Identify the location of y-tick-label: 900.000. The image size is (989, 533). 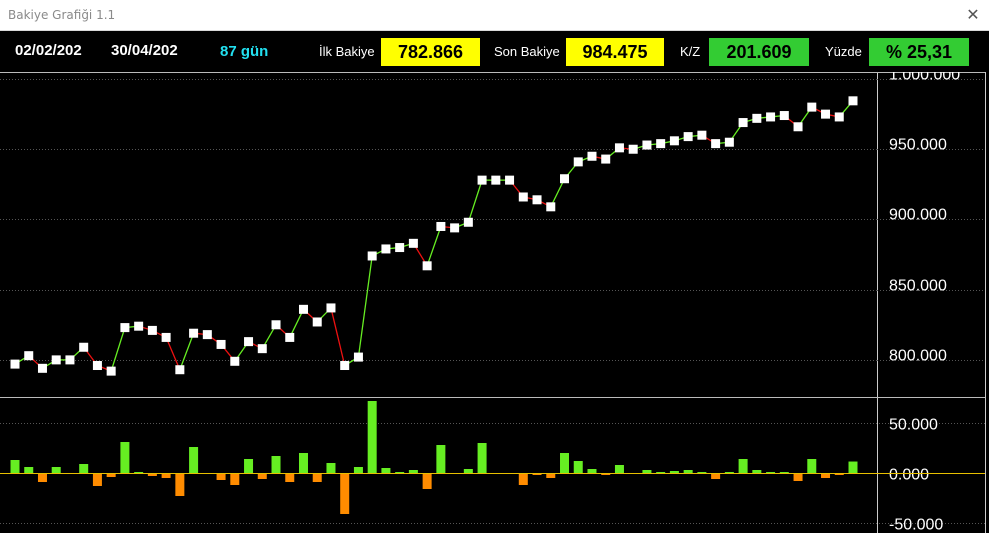
(918, 215).